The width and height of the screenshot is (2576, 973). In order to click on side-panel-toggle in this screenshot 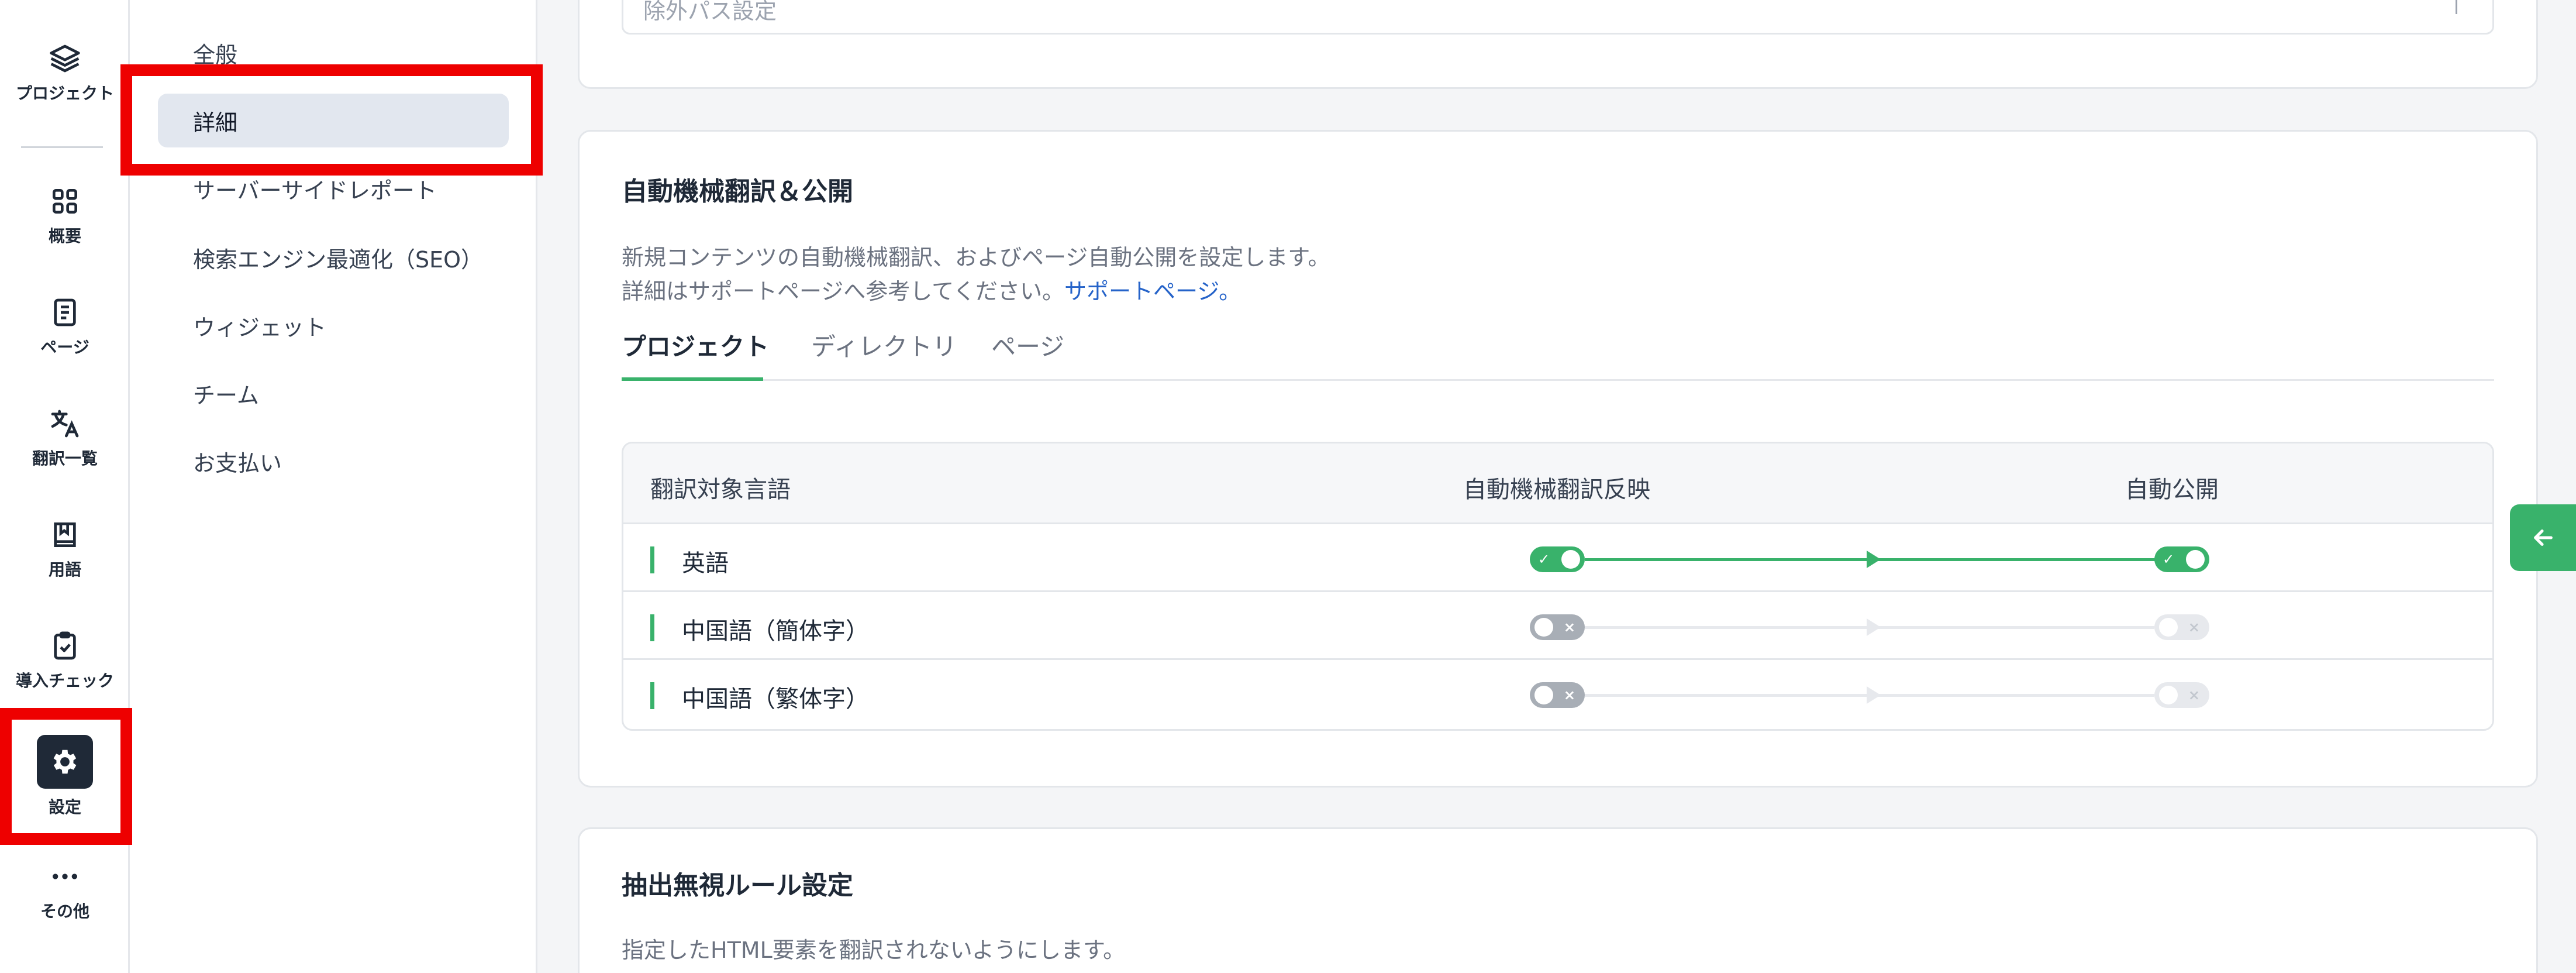, I will do `click(2543, 537)`.